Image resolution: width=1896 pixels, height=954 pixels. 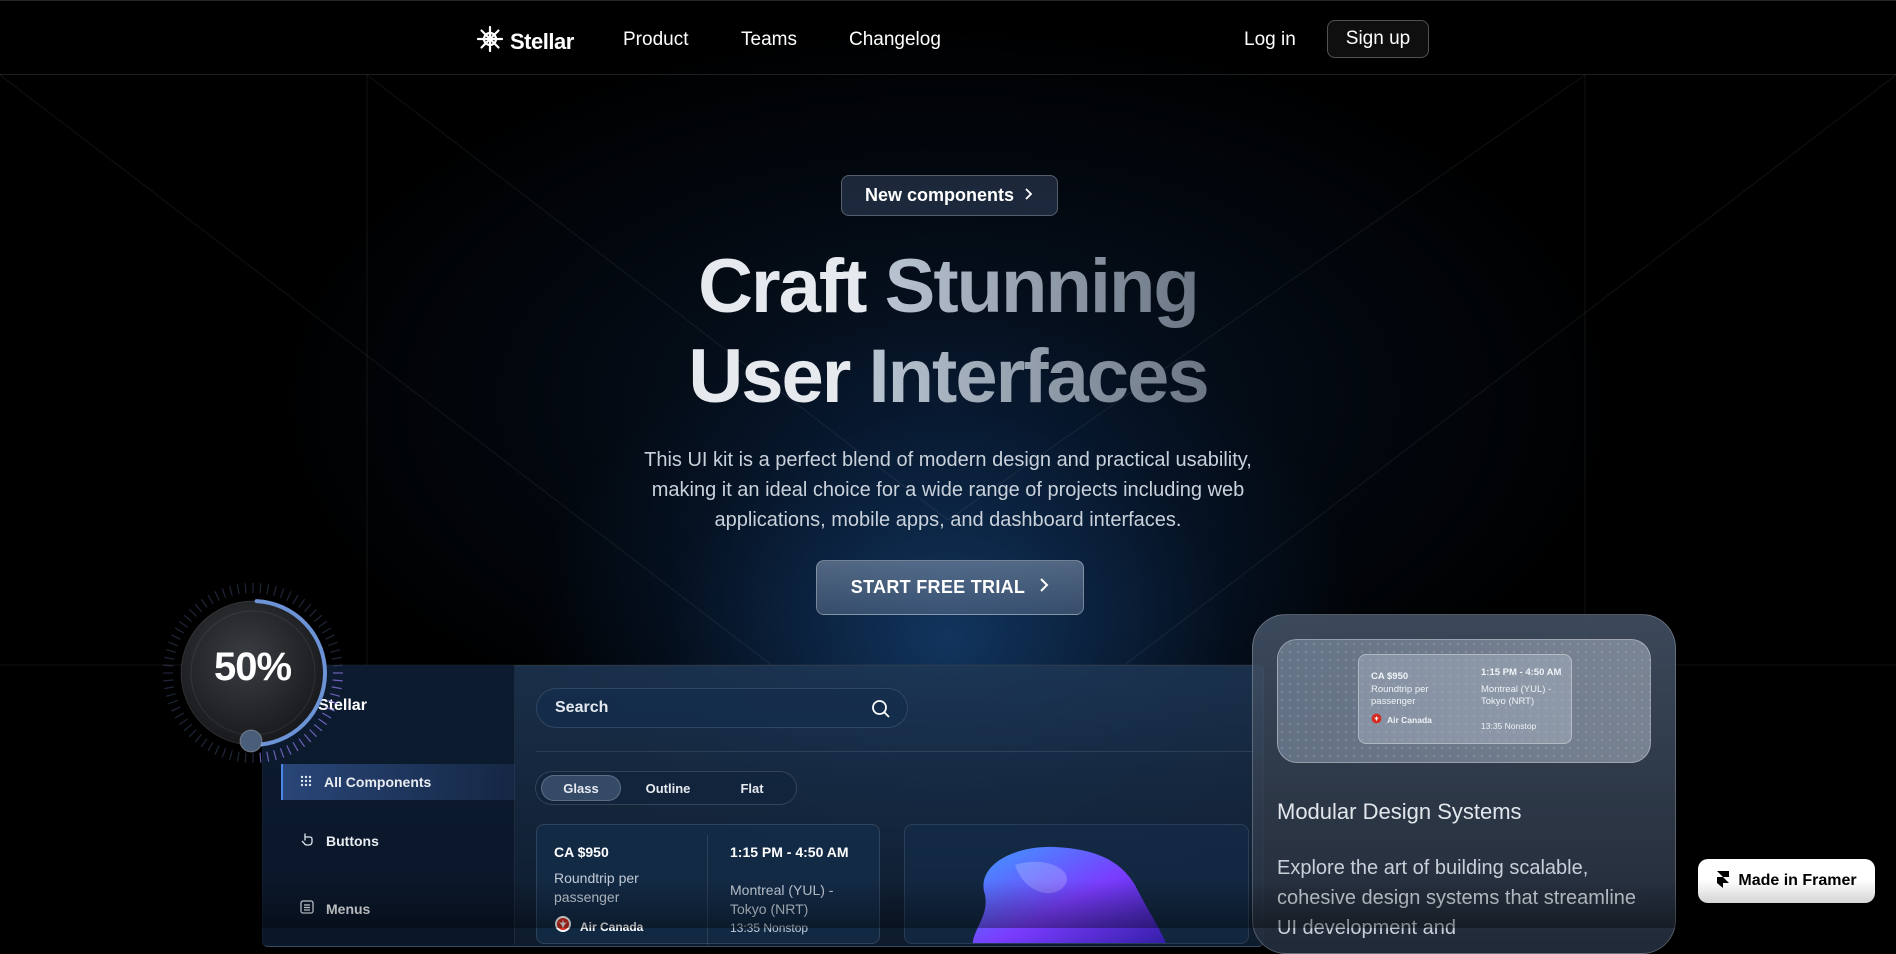 I want to click on framer-badge-label: Made in Framer, so click(x=1797, y=880).